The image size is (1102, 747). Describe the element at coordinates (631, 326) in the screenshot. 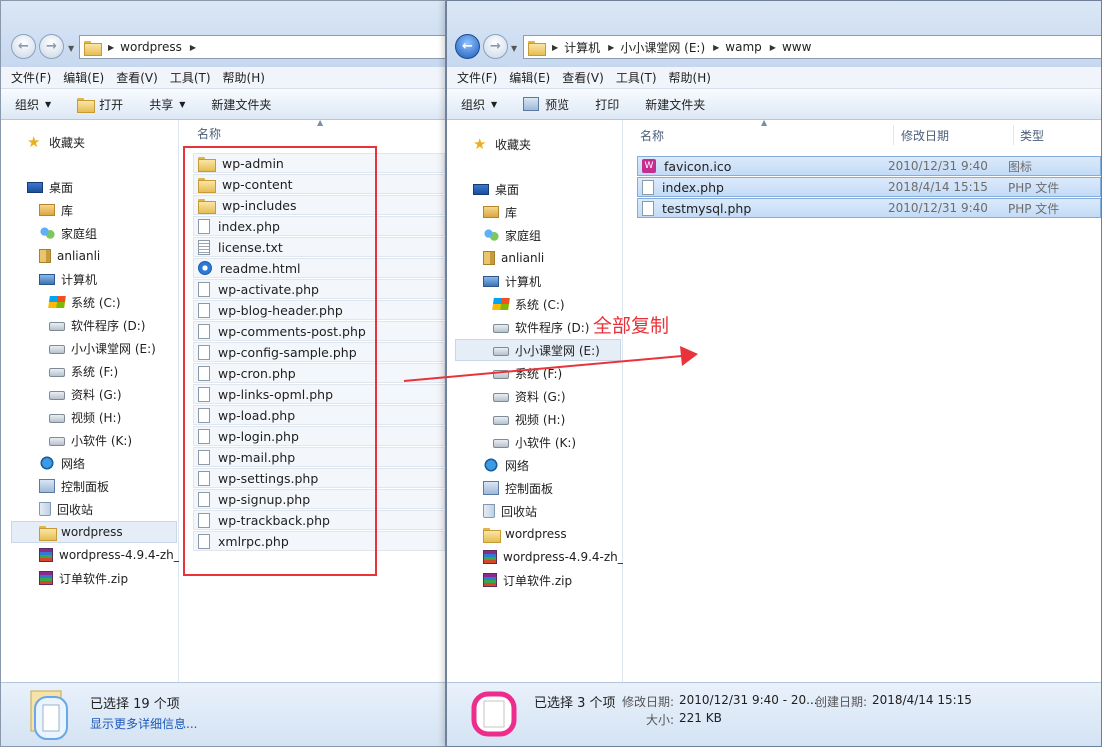

I see `copy-all-annotation: 全部复制` at that location.